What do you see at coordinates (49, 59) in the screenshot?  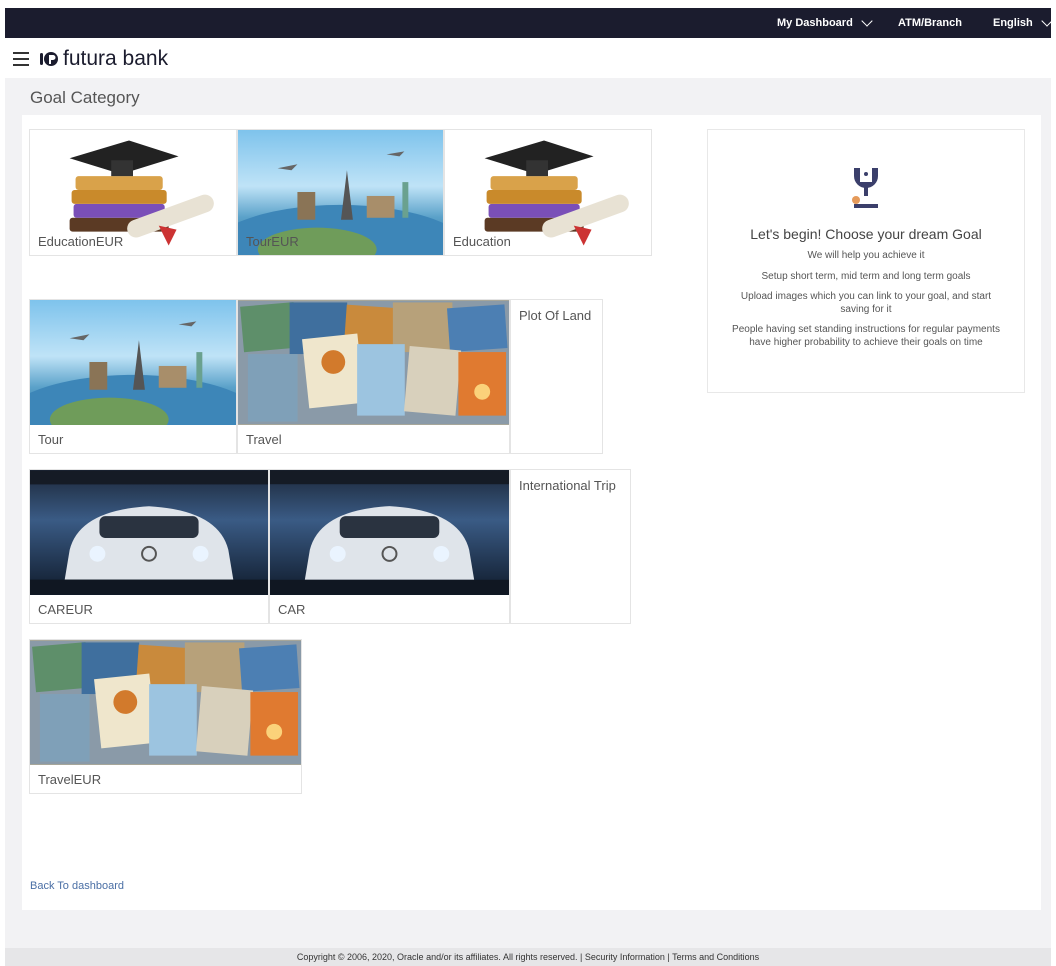 I see `futura-logo-icon` at bounding box center [49, 59].